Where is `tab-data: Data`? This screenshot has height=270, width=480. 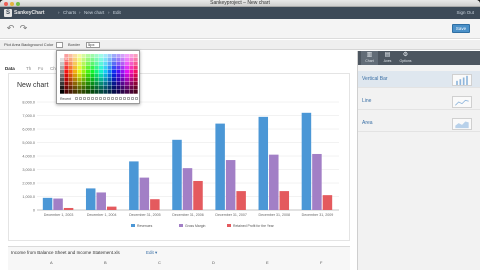
tab-data: Data is located at coordinates (10, 69).